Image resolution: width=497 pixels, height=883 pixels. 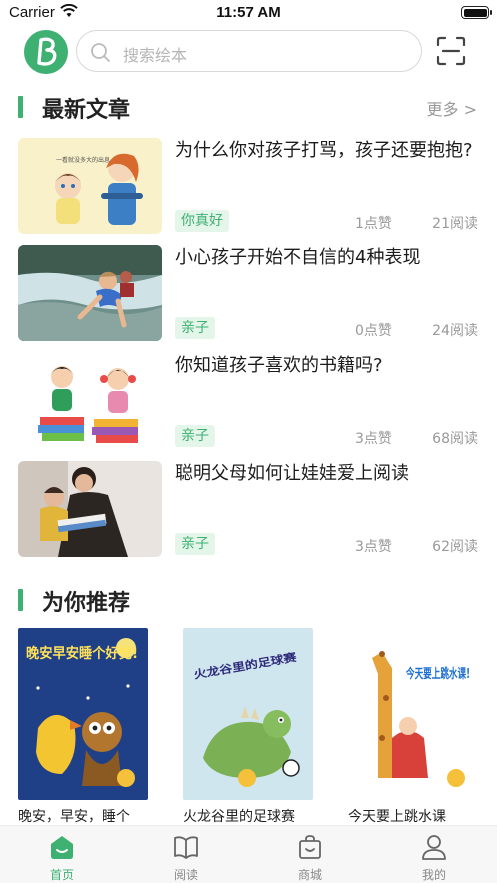 I want to click on article-item: 小心孩子开始不自信的4种表现 亲子 0点赞 24阅读, so click(x=248, y=294).